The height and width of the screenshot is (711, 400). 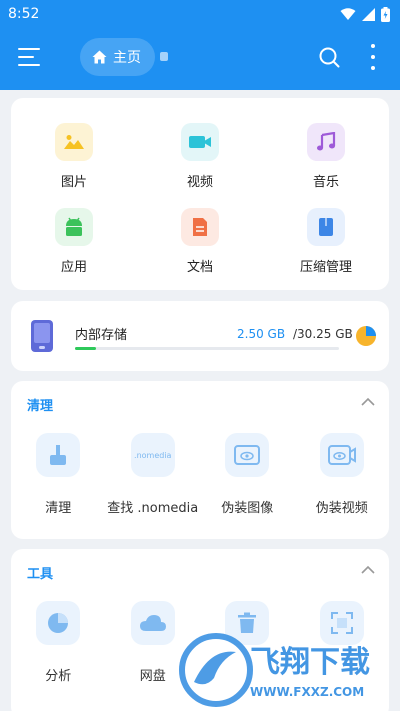 What do you see at coordinates (99, 57) in the screenshot?
I see `home-icon` at bounding box center [99, 57].